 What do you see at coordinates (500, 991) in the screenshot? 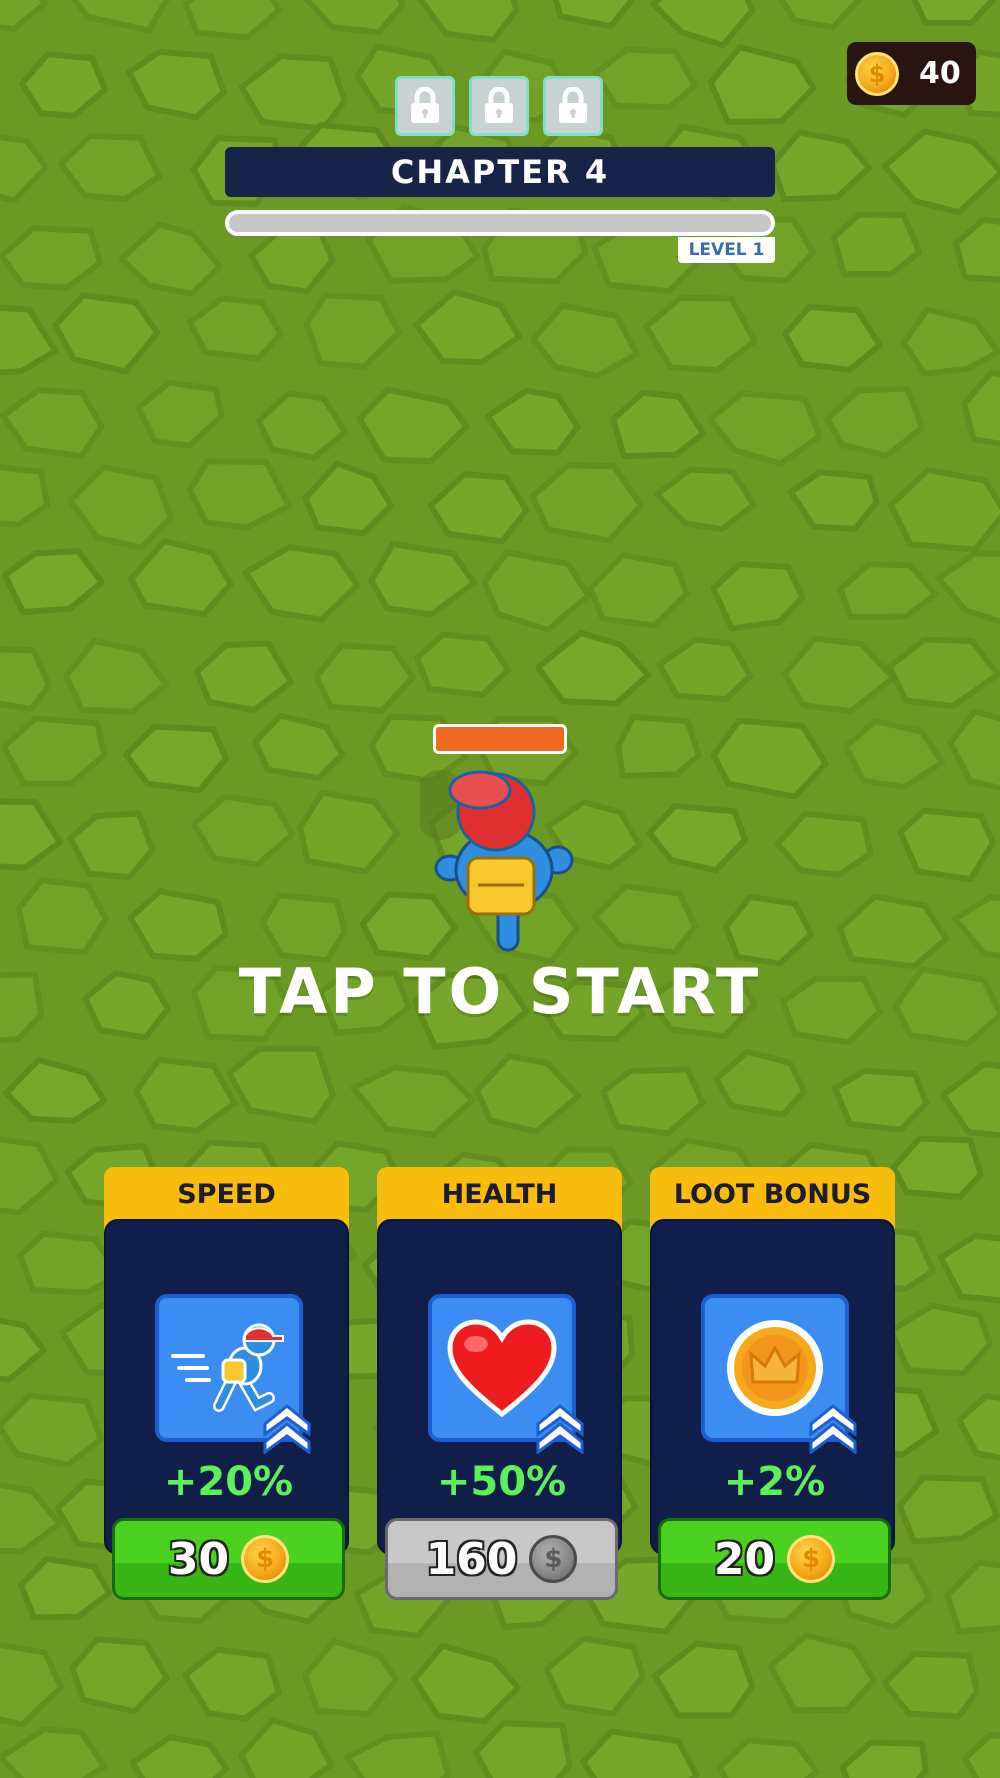
I see `tap-to-start-prompt: TAP TO START` at bounding box center [500, 991].